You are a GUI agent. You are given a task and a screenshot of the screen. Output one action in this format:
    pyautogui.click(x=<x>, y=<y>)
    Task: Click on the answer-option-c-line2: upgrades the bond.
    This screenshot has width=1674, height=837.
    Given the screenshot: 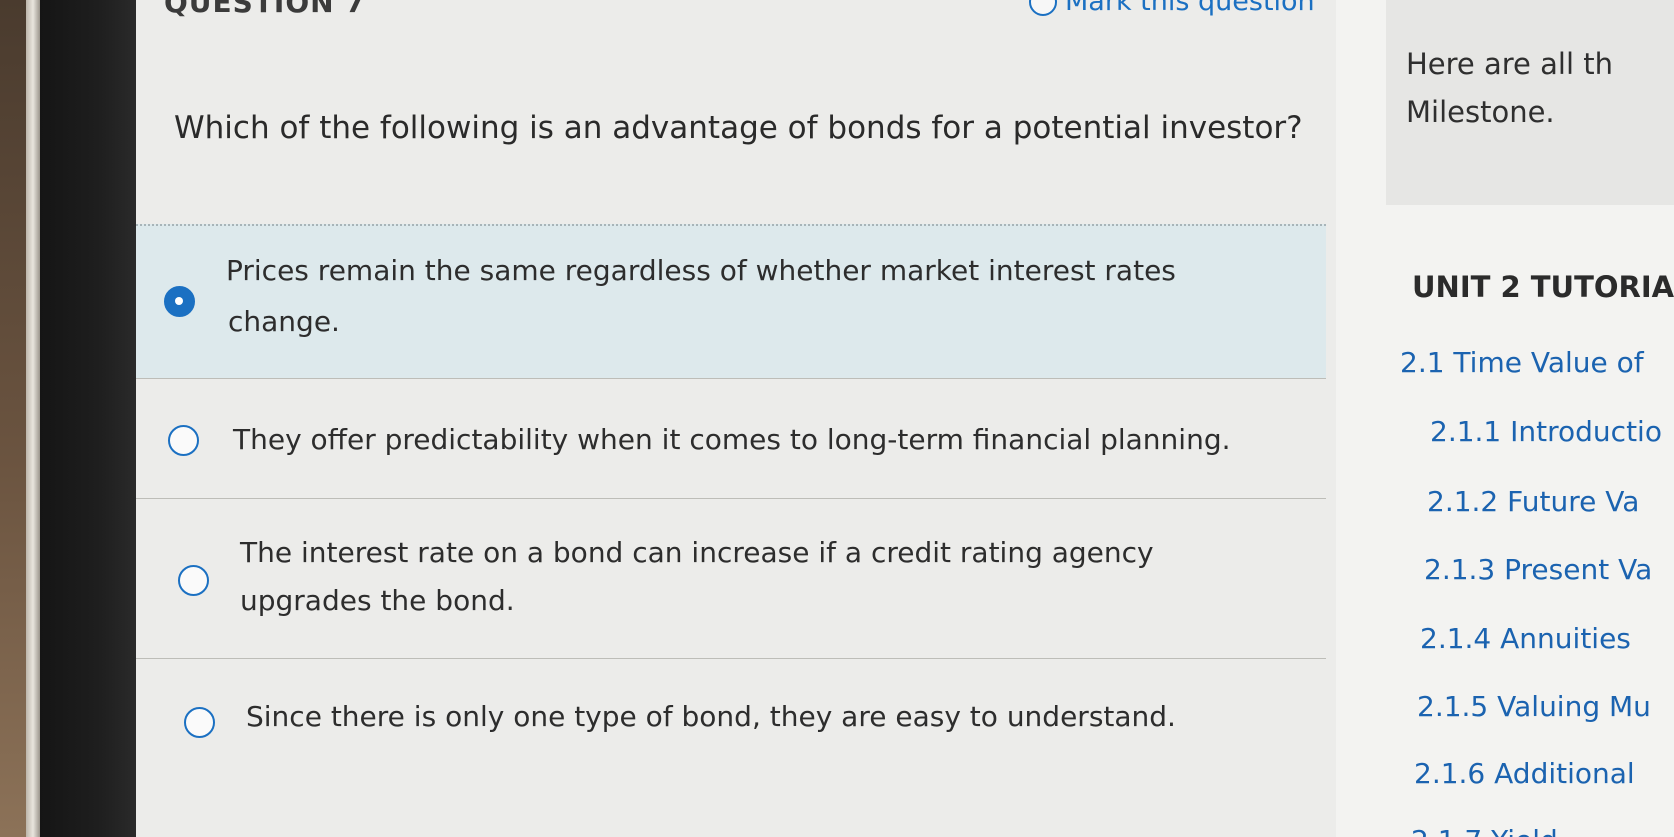 What is the action you would take?
    pyautogui.click(x=377, y=600)
    